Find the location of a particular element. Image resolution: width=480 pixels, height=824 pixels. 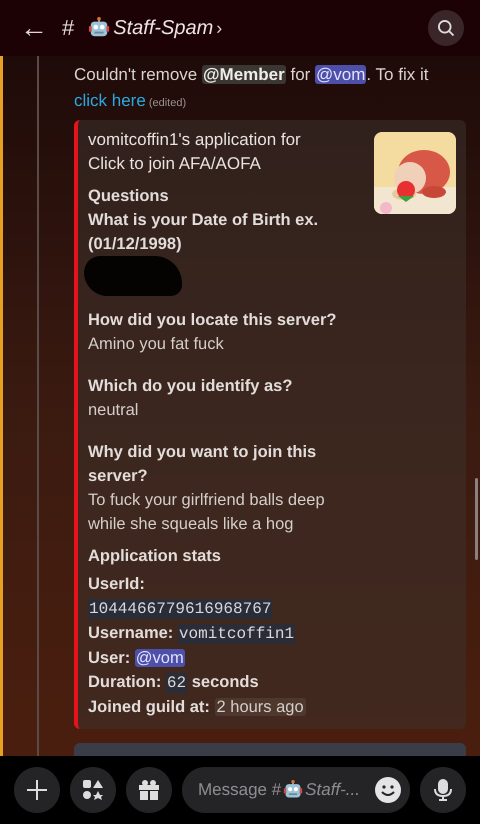

timestamp: 2 hours ago is located at coordinates (260, 707).